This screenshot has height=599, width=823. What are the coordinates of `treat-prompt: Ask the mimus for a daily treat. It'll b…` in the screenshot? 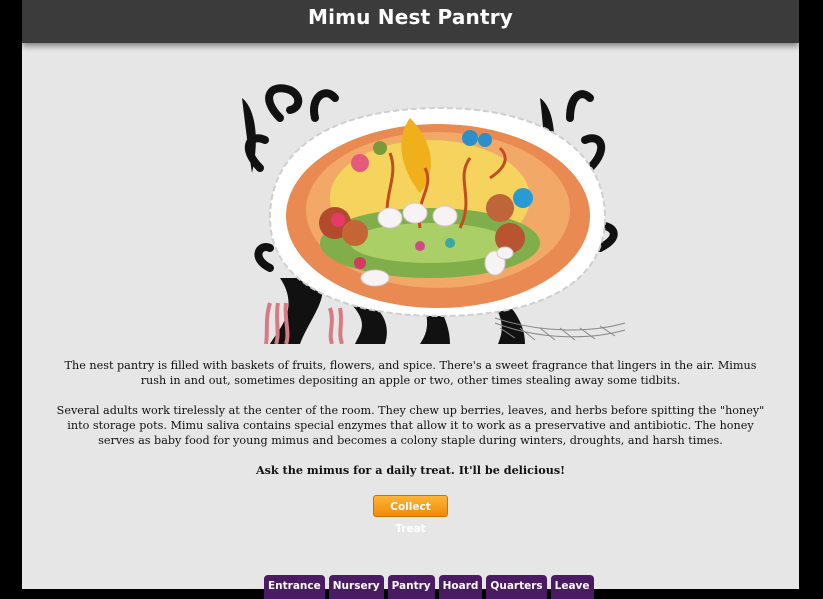 It's located at (410, 470).